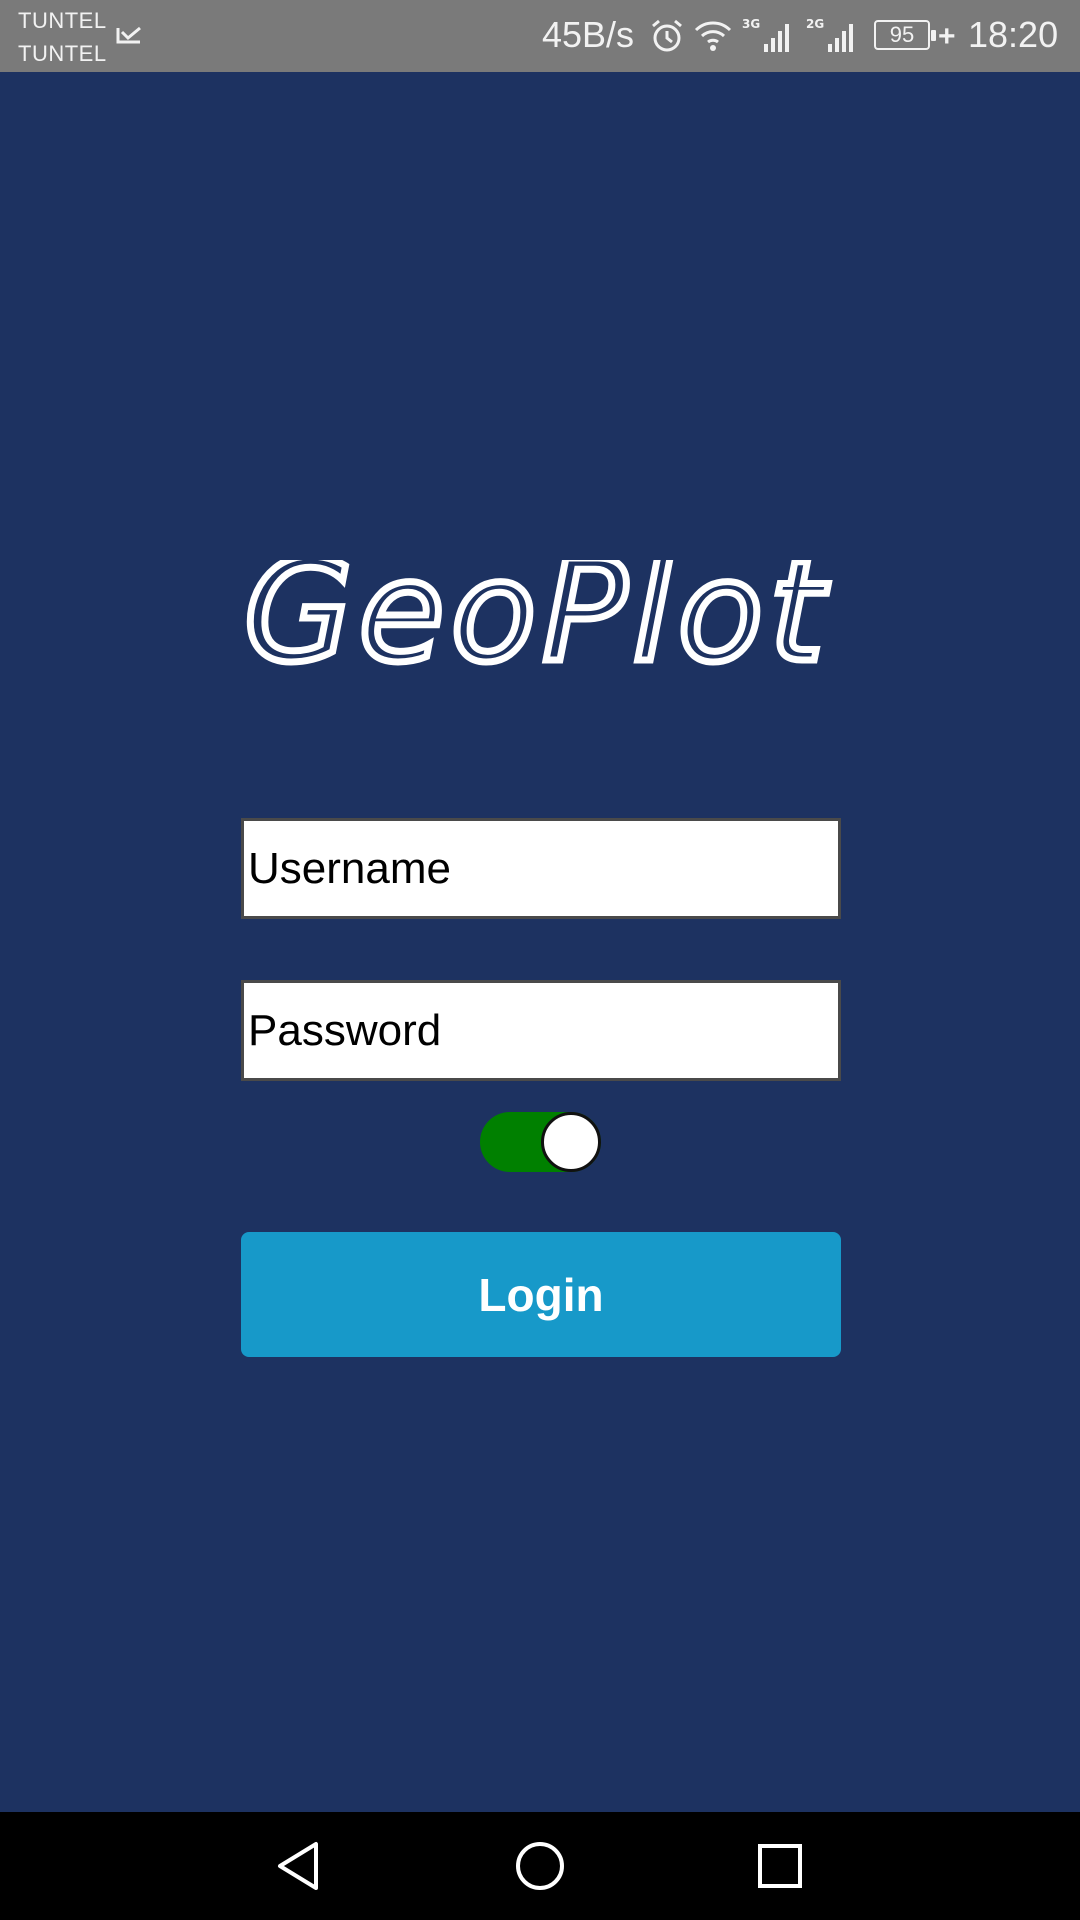  I want to click on clock: 18:20, so click(1013, 34).